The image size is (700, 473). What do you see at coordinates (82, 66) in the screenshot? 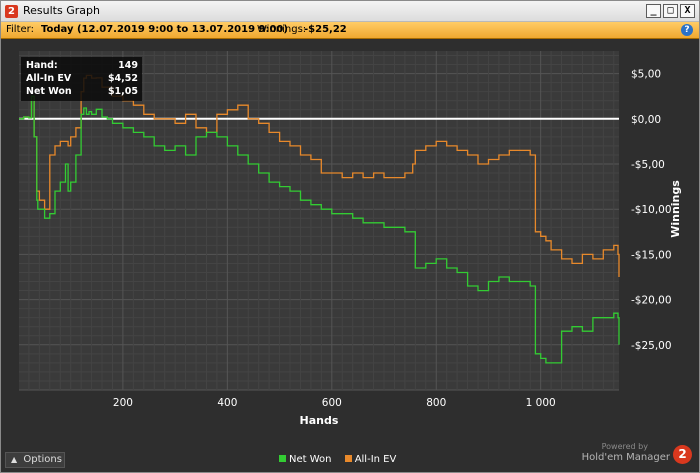
I see `tooltip-row-hand: Hand: 149` at bounding box center [82, 66].